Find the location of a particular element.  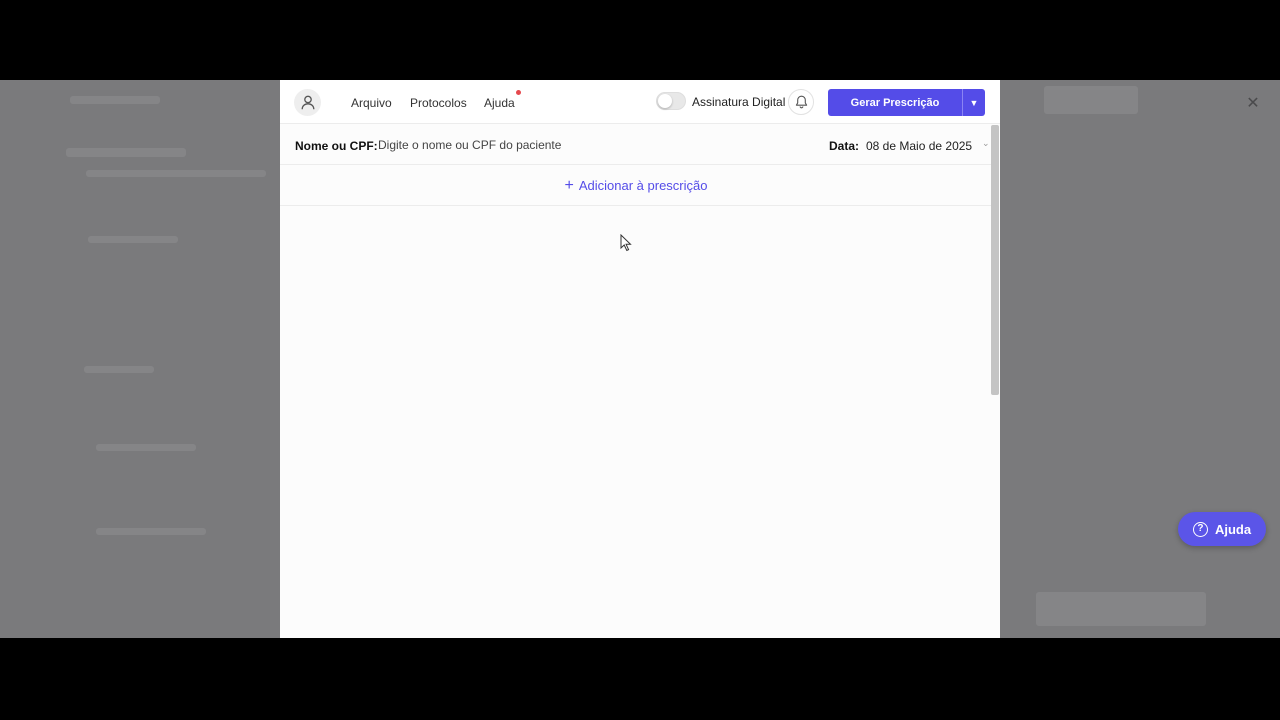

mouse-cursor-icon is located at coordinates (626, 243).